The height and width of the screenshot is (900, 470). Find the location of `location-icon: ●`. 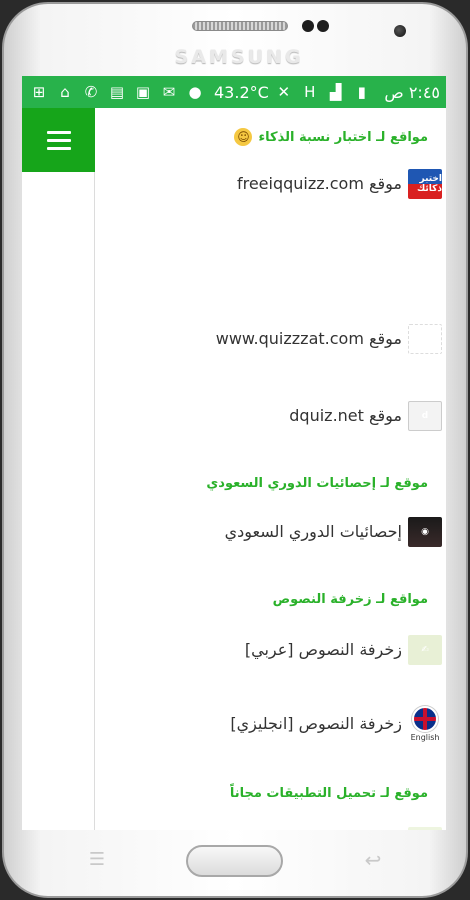

location-icon: ● is located at coordinates (195, 92).